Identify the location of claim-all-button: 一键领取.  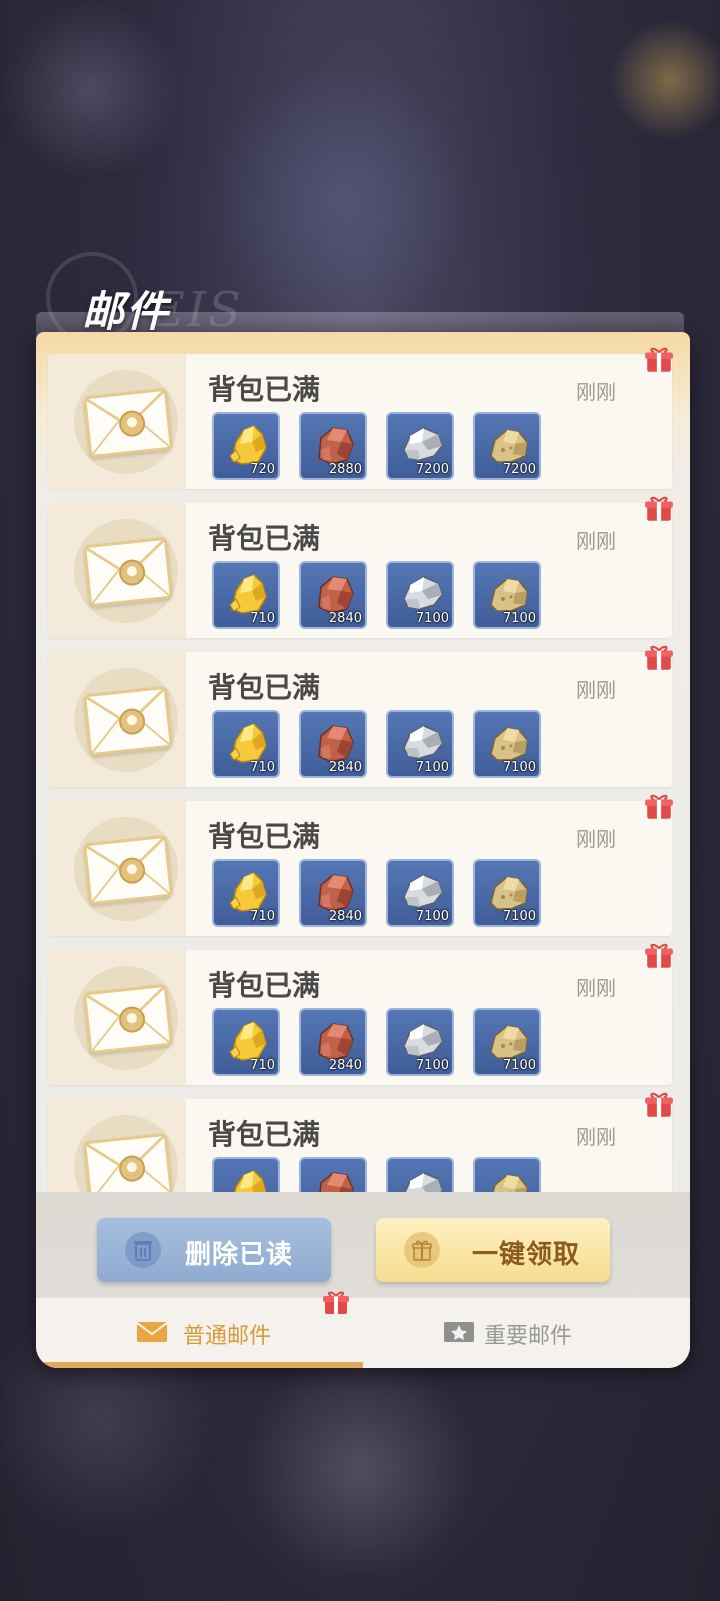
(493, 1250).